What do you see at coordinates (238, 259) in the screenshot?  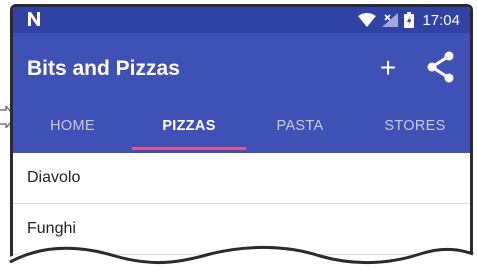 I see `wavy-cut-edge` at bounding box center [238, 259].